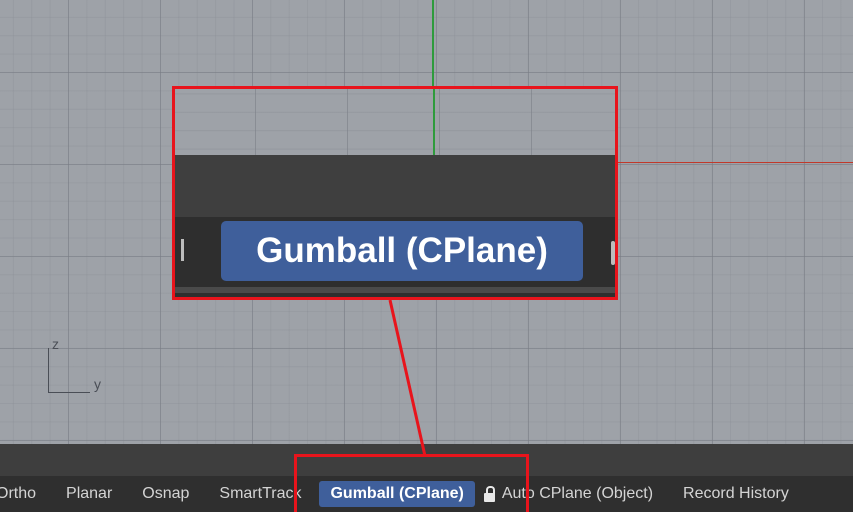 The image size is (853, 512). I want to click on y-axis-line, so click(433, 45).